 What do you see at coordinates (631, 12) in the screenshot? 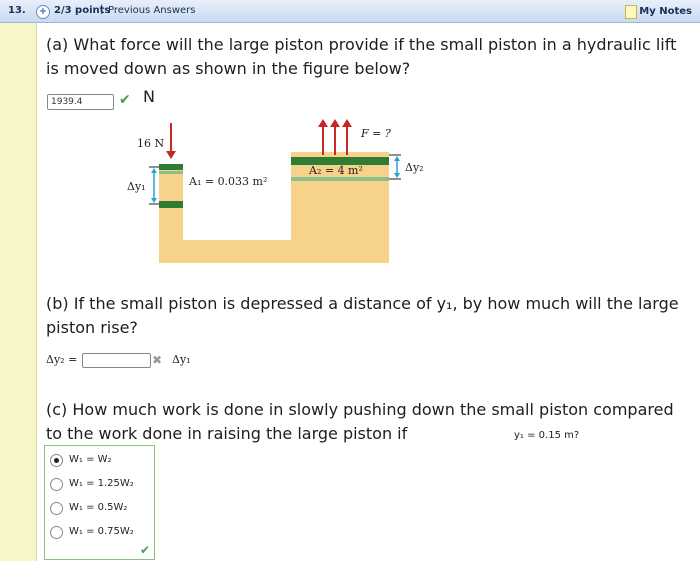
I see `note-icon` at bounding box center [631, 12].